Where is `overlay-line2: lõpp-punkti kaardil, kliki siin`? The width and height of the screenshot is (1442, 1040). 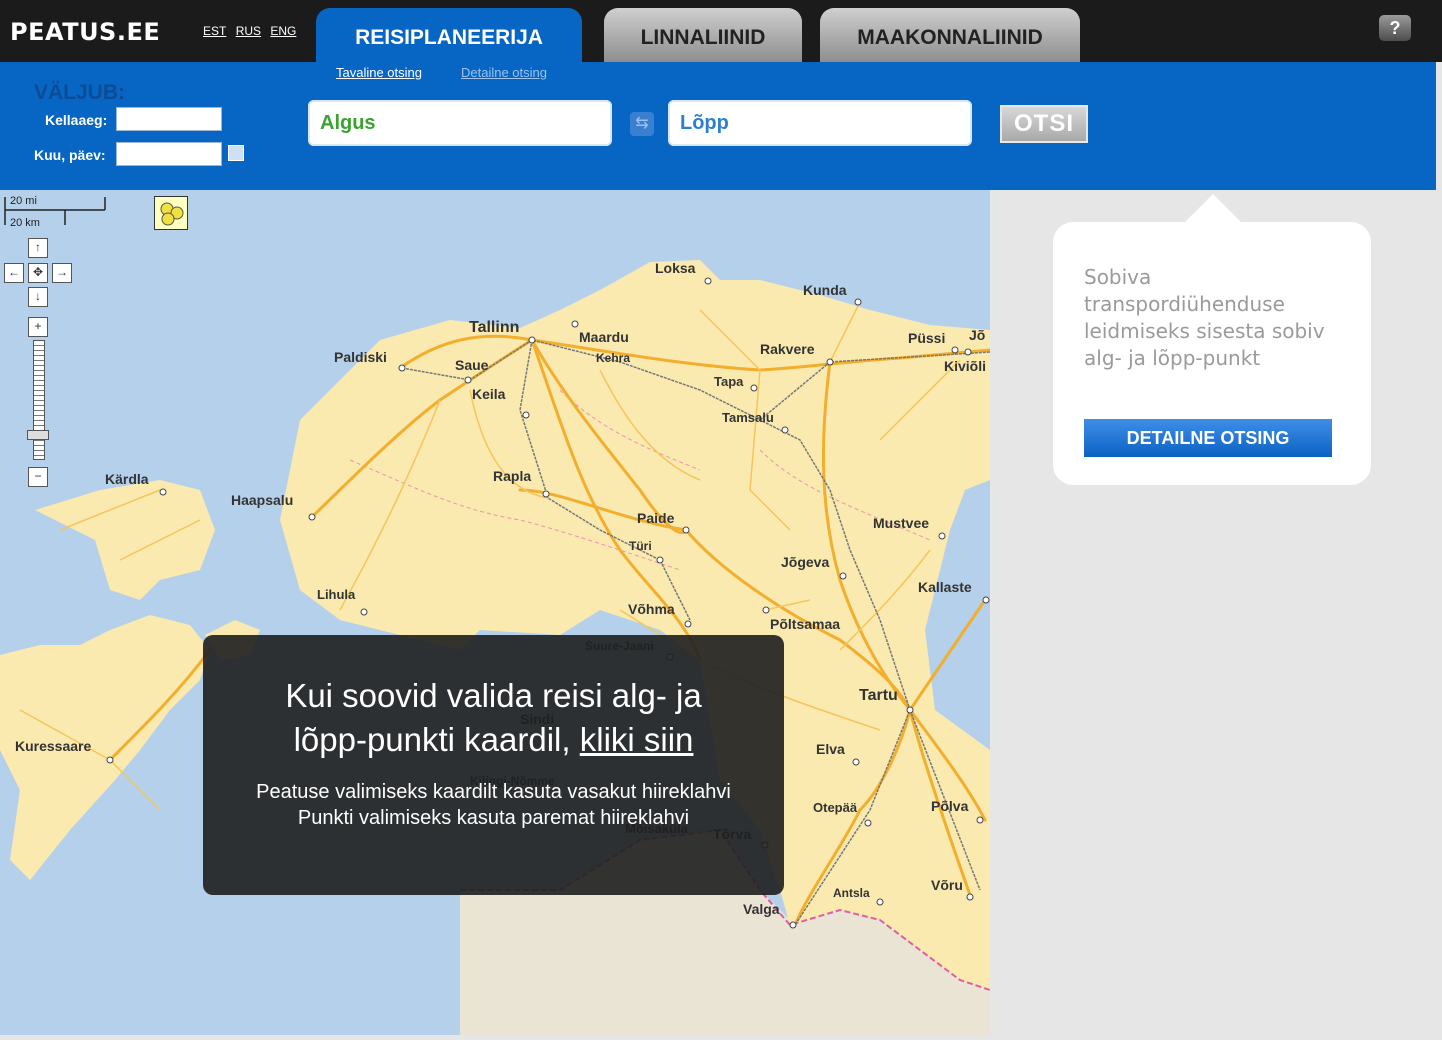
overlay-line2: lõpp-punkti kaardil, kliki siin is located at coordinates (493, 740).